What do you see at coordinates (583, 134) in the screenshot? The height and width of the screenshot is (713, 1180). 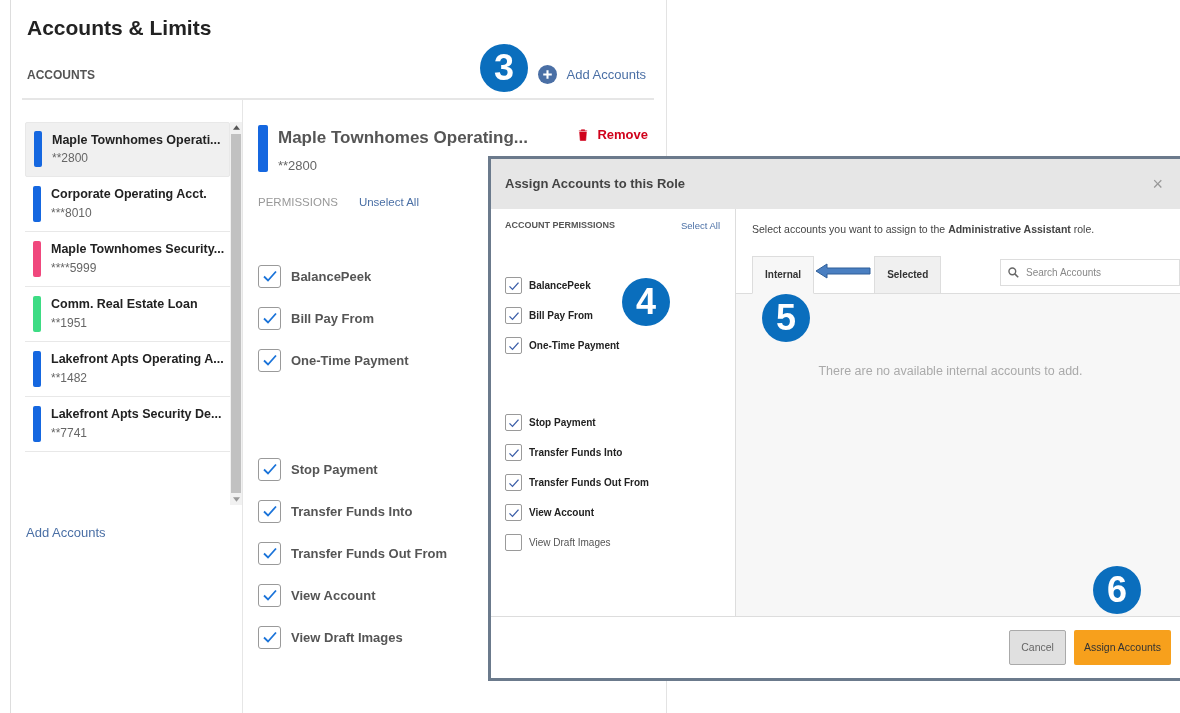 I see `trash-icon` at bounding box center [583, 134].